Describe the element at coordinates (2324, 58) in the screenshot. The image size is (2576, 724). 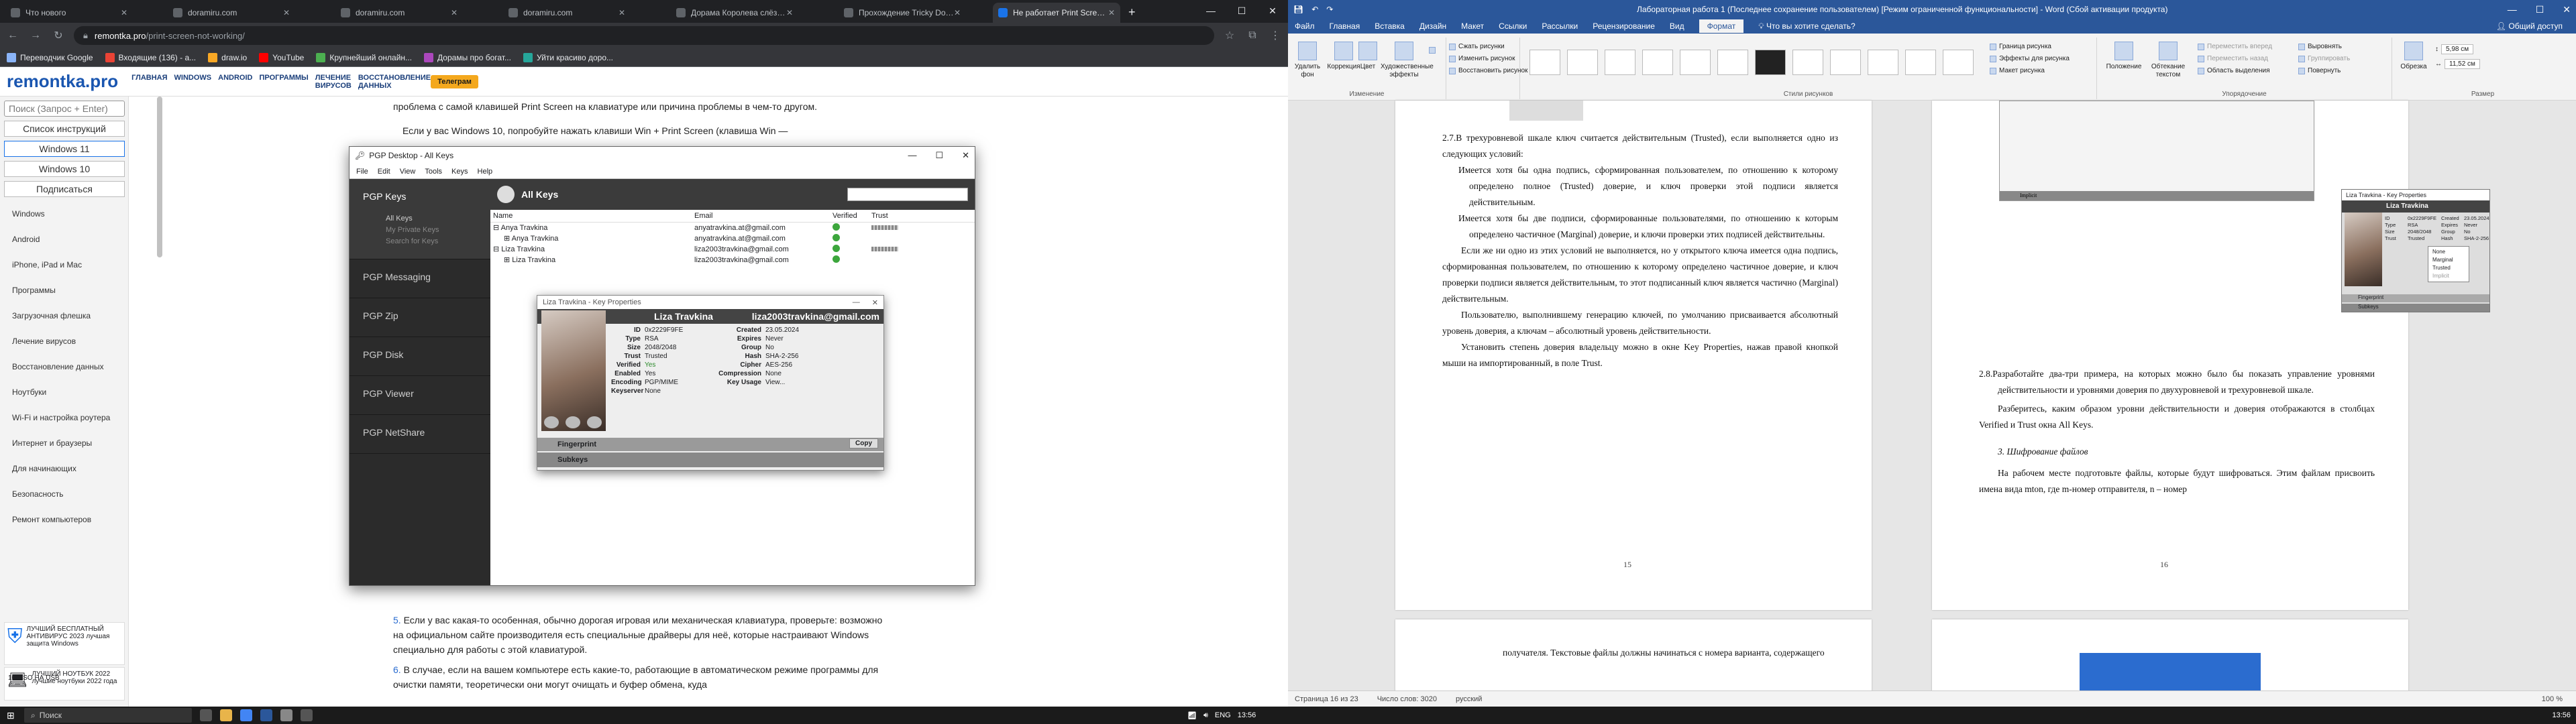
I see `group-button: Группировать` at that location.